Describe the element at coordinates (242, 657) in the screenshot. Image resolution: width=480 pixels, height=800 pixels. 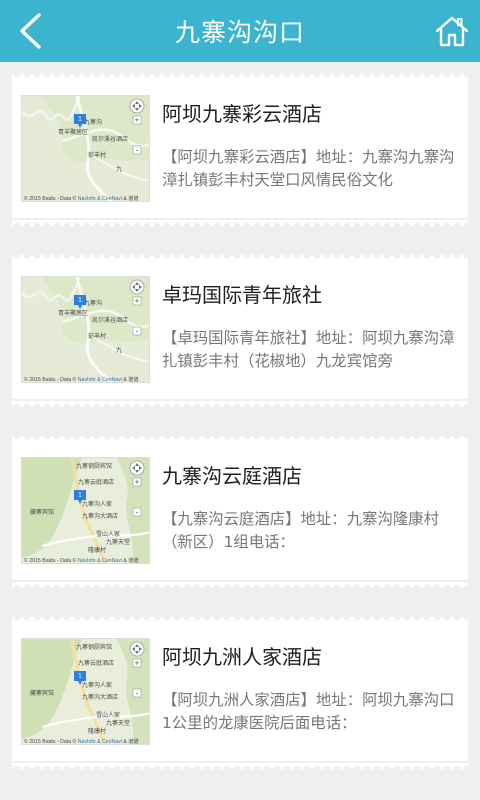
I see `hotel-name: 阿坝九洲人家酒店` at that location.